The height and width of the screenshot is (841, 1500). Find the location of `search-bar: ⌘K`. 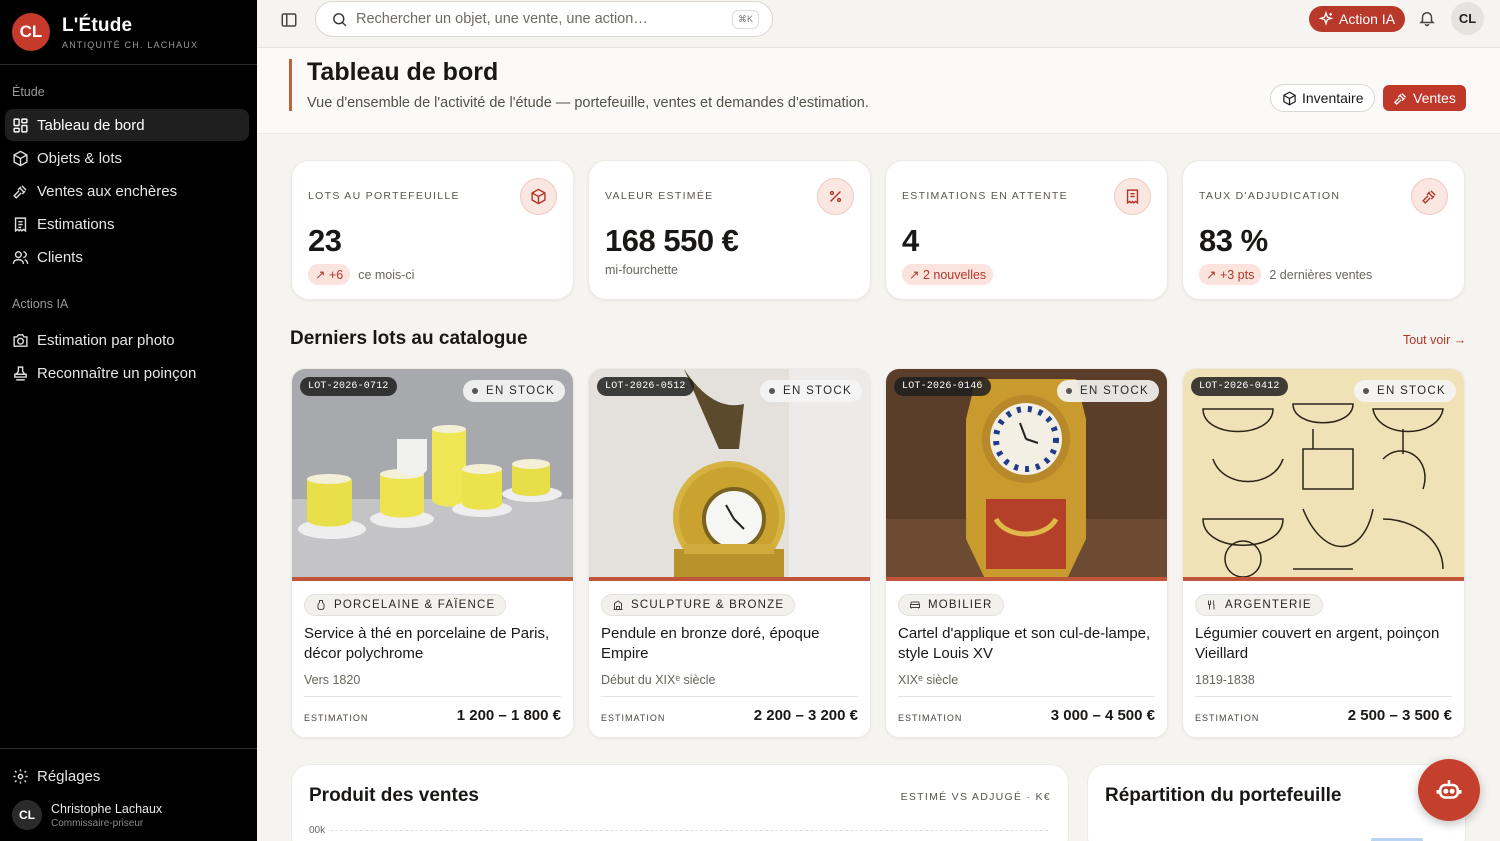

search-bar: ⌘K is located at coordinates (544, 19).